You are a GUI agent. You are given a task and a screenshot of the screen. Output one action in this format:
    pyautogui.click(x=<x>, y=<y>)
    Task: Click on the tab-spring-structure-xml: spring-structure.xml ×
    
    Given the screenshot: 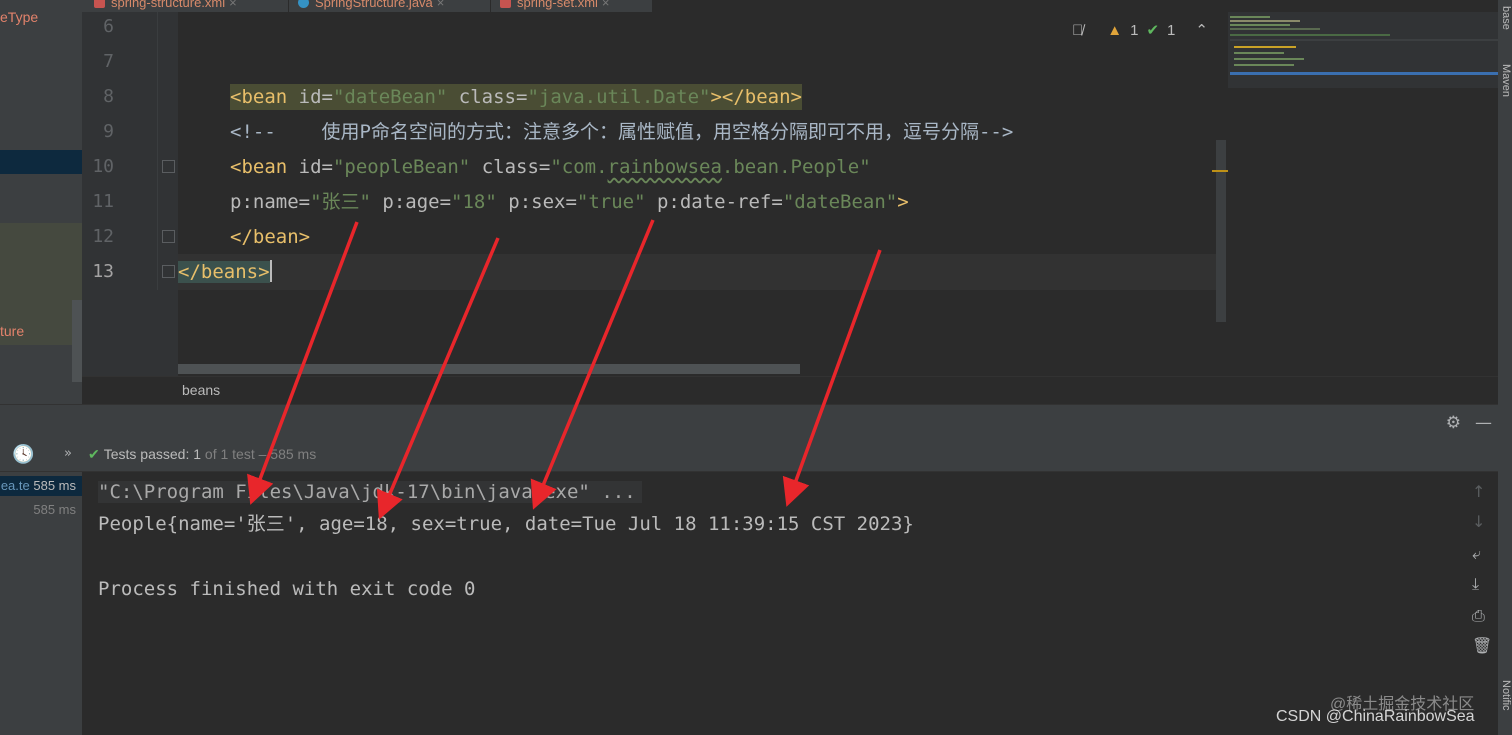 What is the action you would take?
    pyautogui.click(x=165, y=5)
    